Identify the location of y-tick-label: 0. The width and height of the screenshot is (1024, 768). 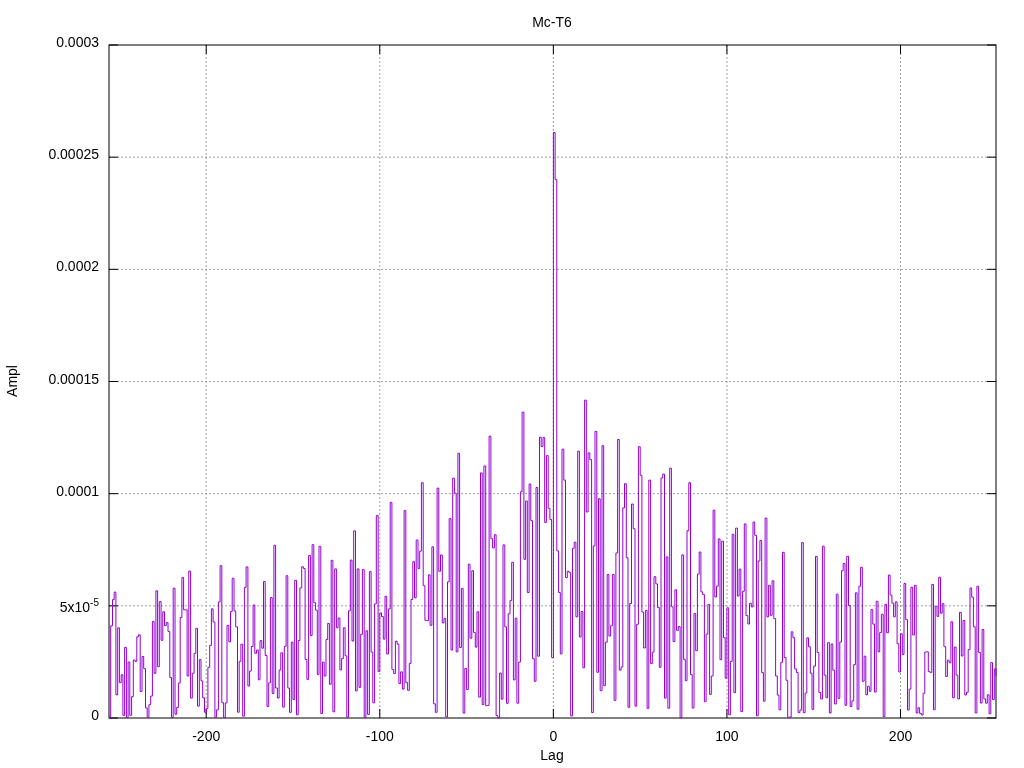
(94, 715).